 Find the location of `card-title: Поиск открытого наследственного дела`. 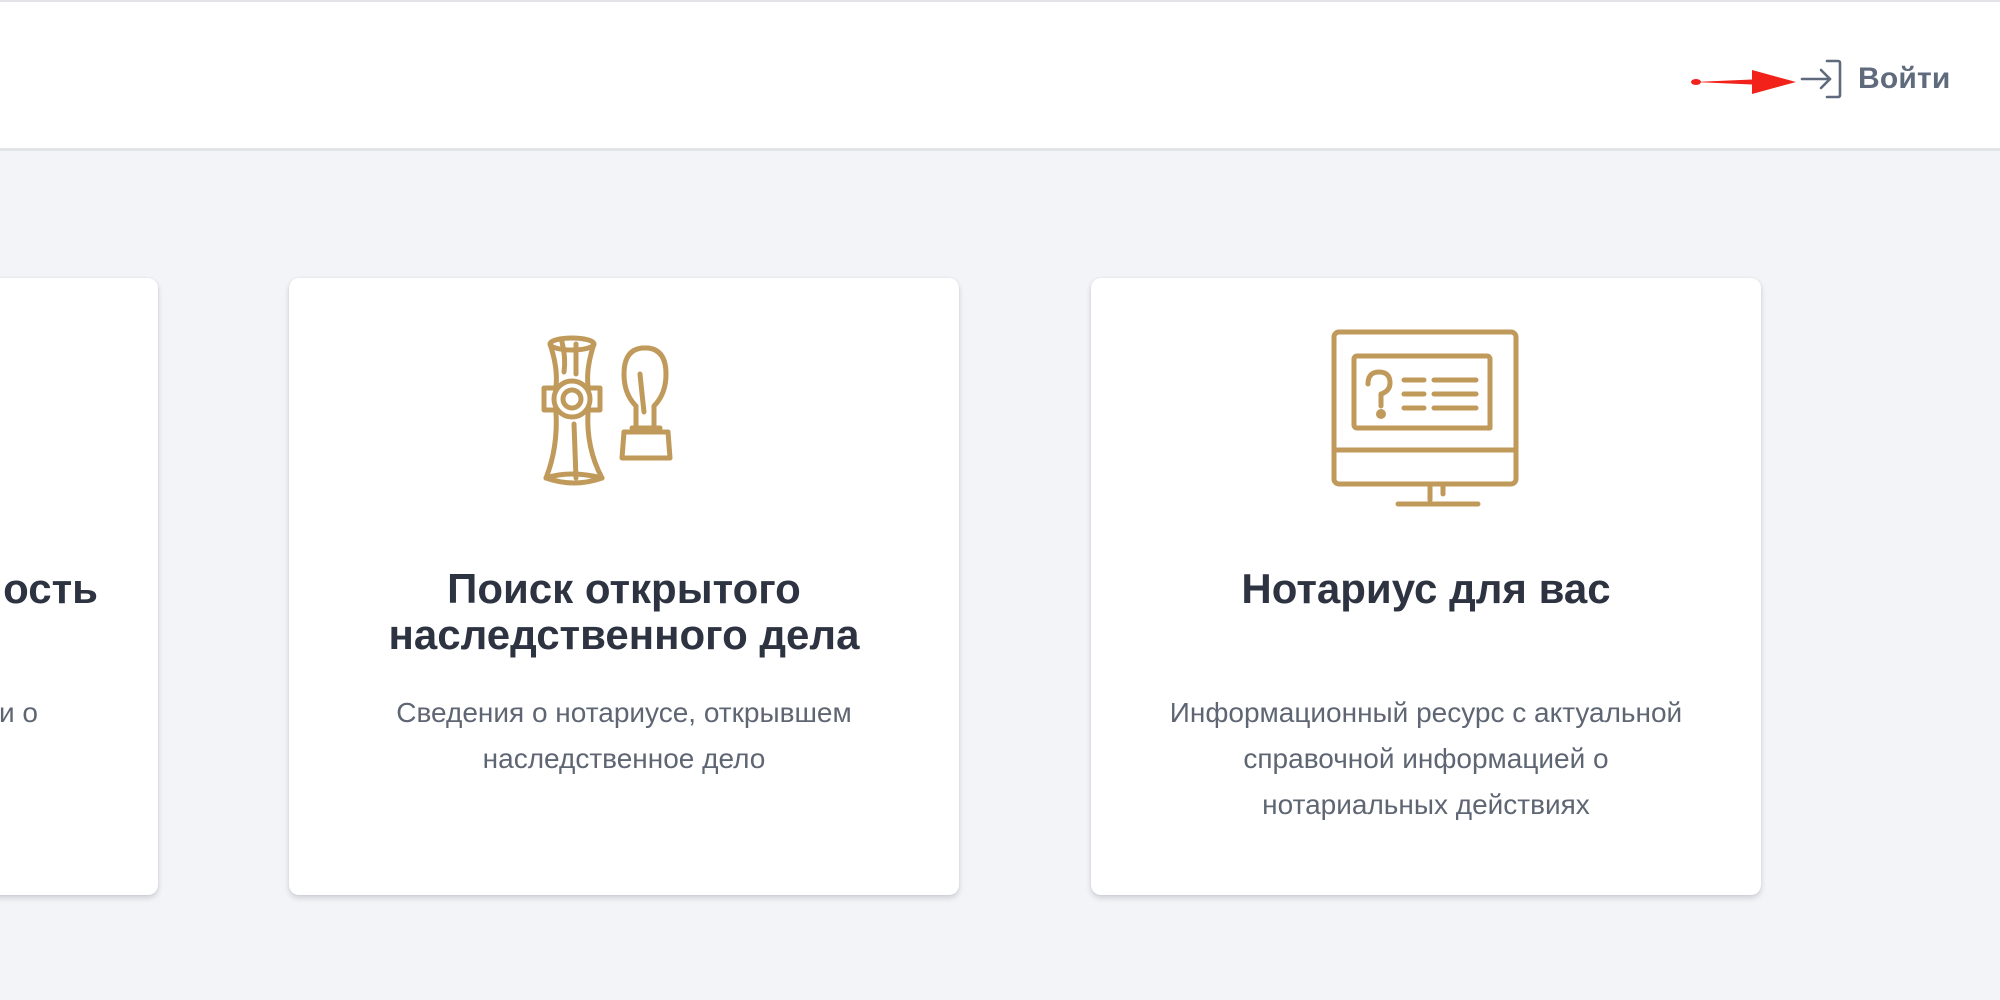

card-title: Поиск открытого наследственного дела is located at coordinates (624, 612).